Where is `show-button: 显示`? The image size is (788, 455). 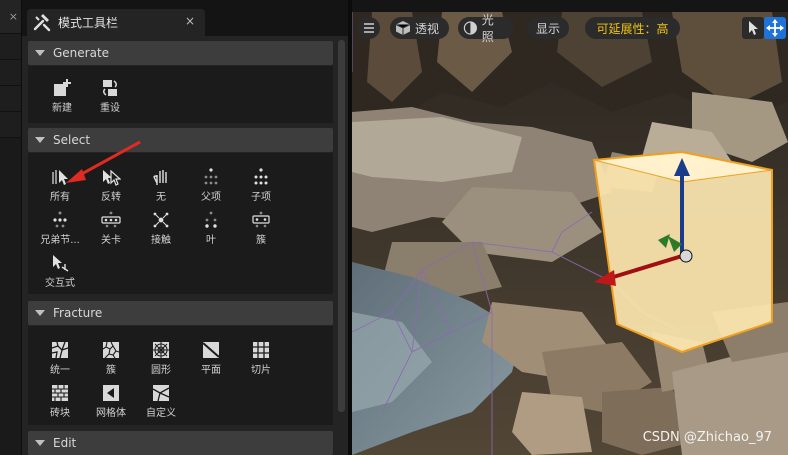 show-button: 显示 is located at coordinates (548, 28).